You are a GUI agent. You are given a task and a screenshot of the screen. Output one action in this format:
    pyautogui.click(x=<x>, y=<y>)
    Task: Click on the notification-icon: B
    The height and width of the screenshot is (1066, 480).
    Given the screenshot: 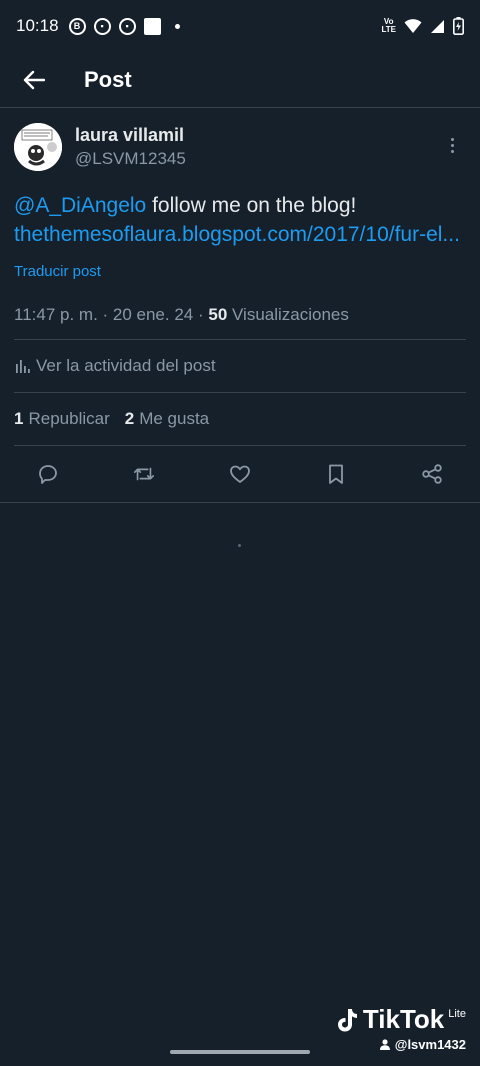 What is the action you would take?
    pyautogui.click(x=77, y=26)
    